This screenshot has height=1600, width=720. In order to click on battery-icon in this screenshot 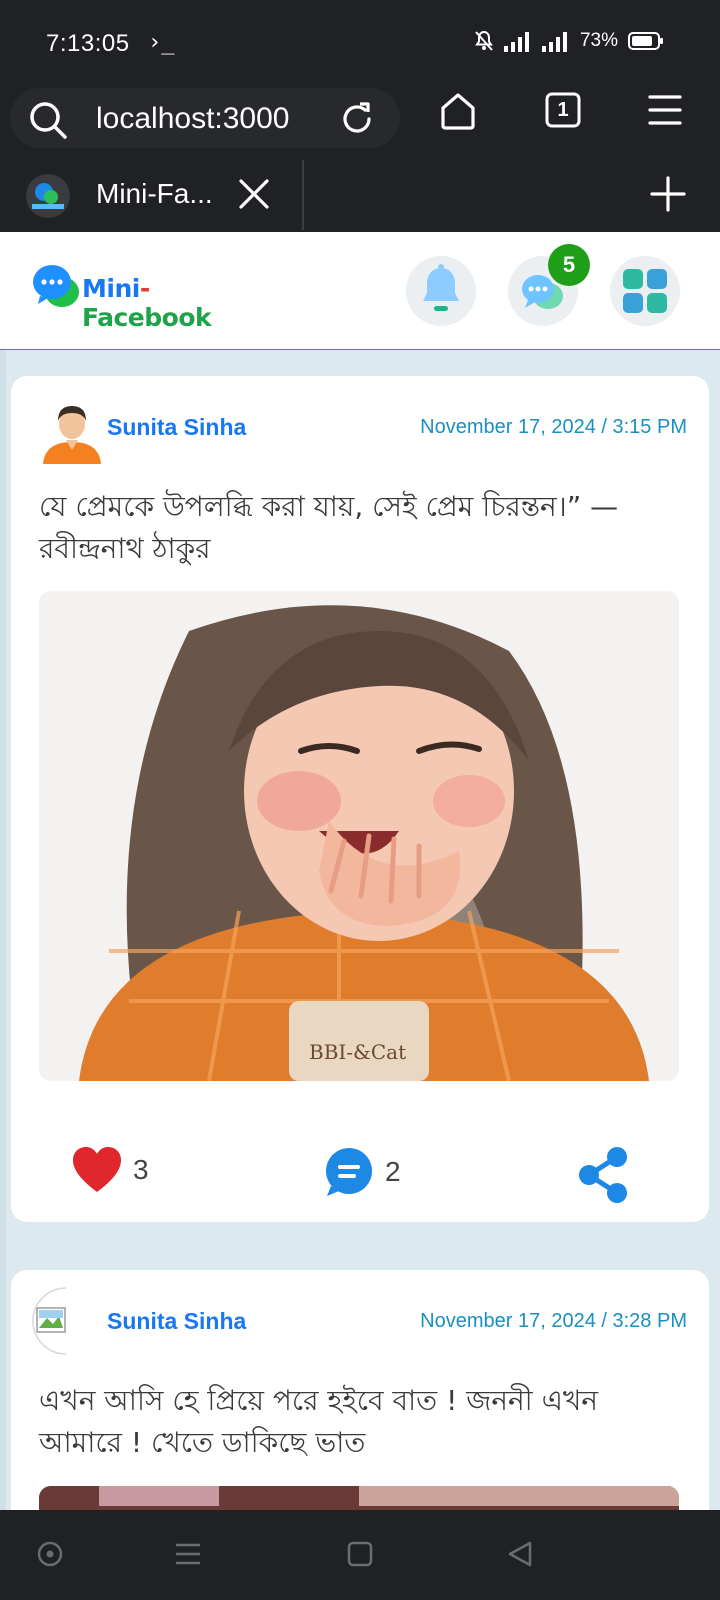, I will do `click(645, 41)`.